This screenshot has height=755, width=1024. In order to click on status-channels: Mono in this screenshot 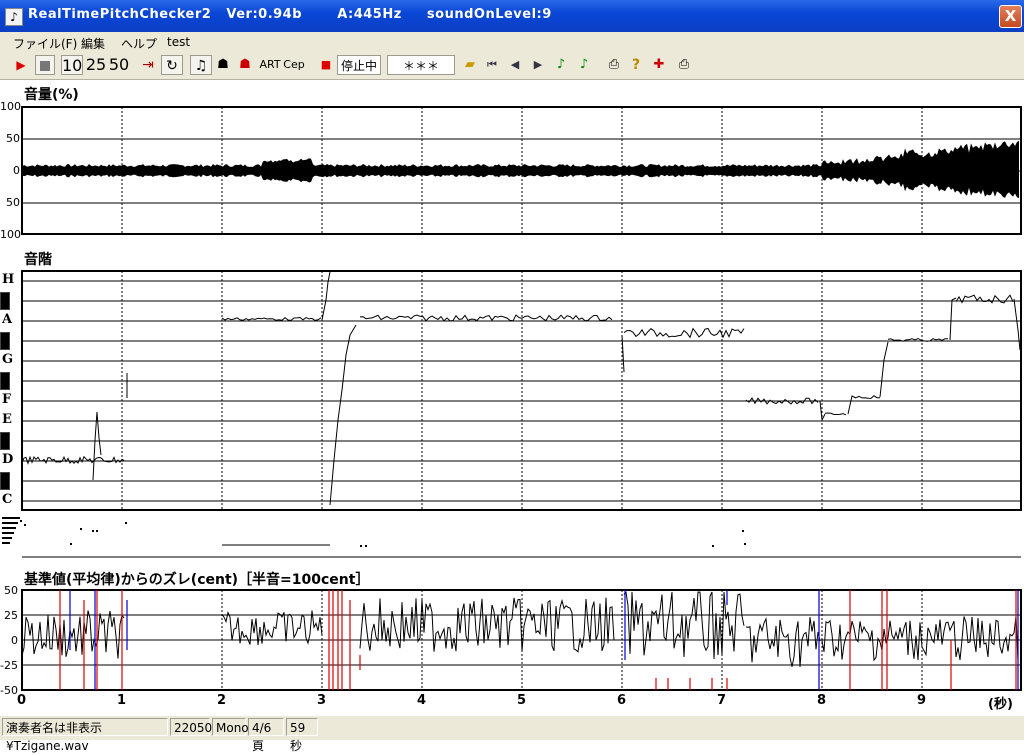, I will do `click(230, 727)`.